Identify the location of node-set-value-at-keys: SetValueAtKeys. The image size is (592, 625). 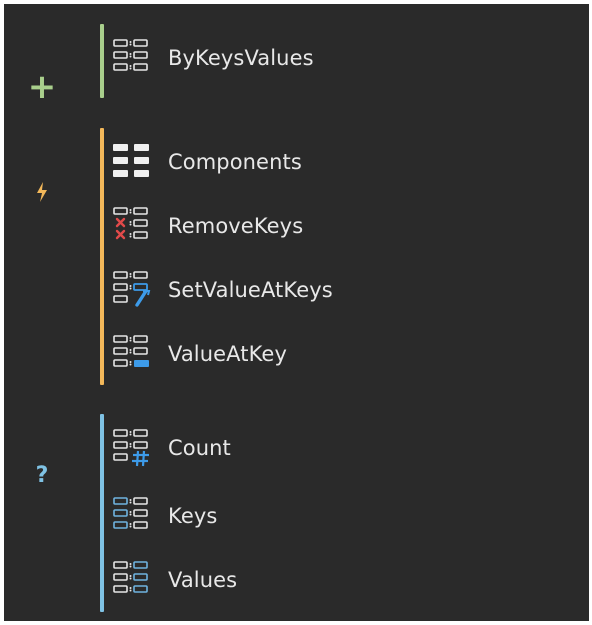
(220, 290).